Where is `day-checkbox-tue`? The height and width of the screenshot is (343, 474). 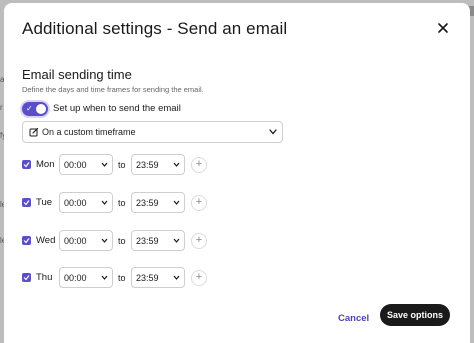 day-checkbox-tue is located at coordinates (26, 202).